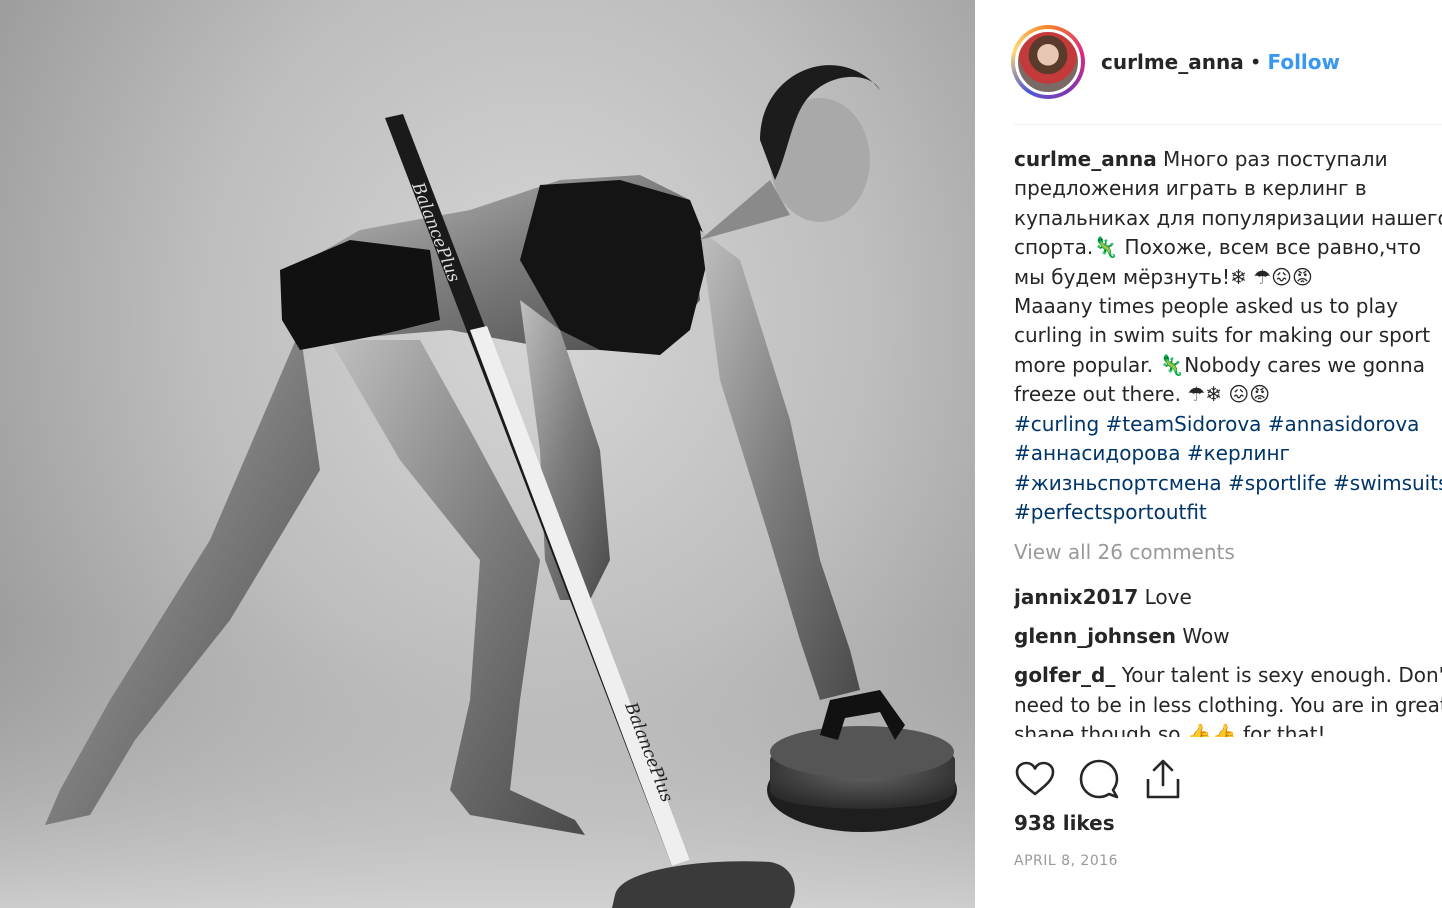 The width and height of the screenshot is (1442, 908). I want to click on like-count: 938 likes, so click(1064, 823).